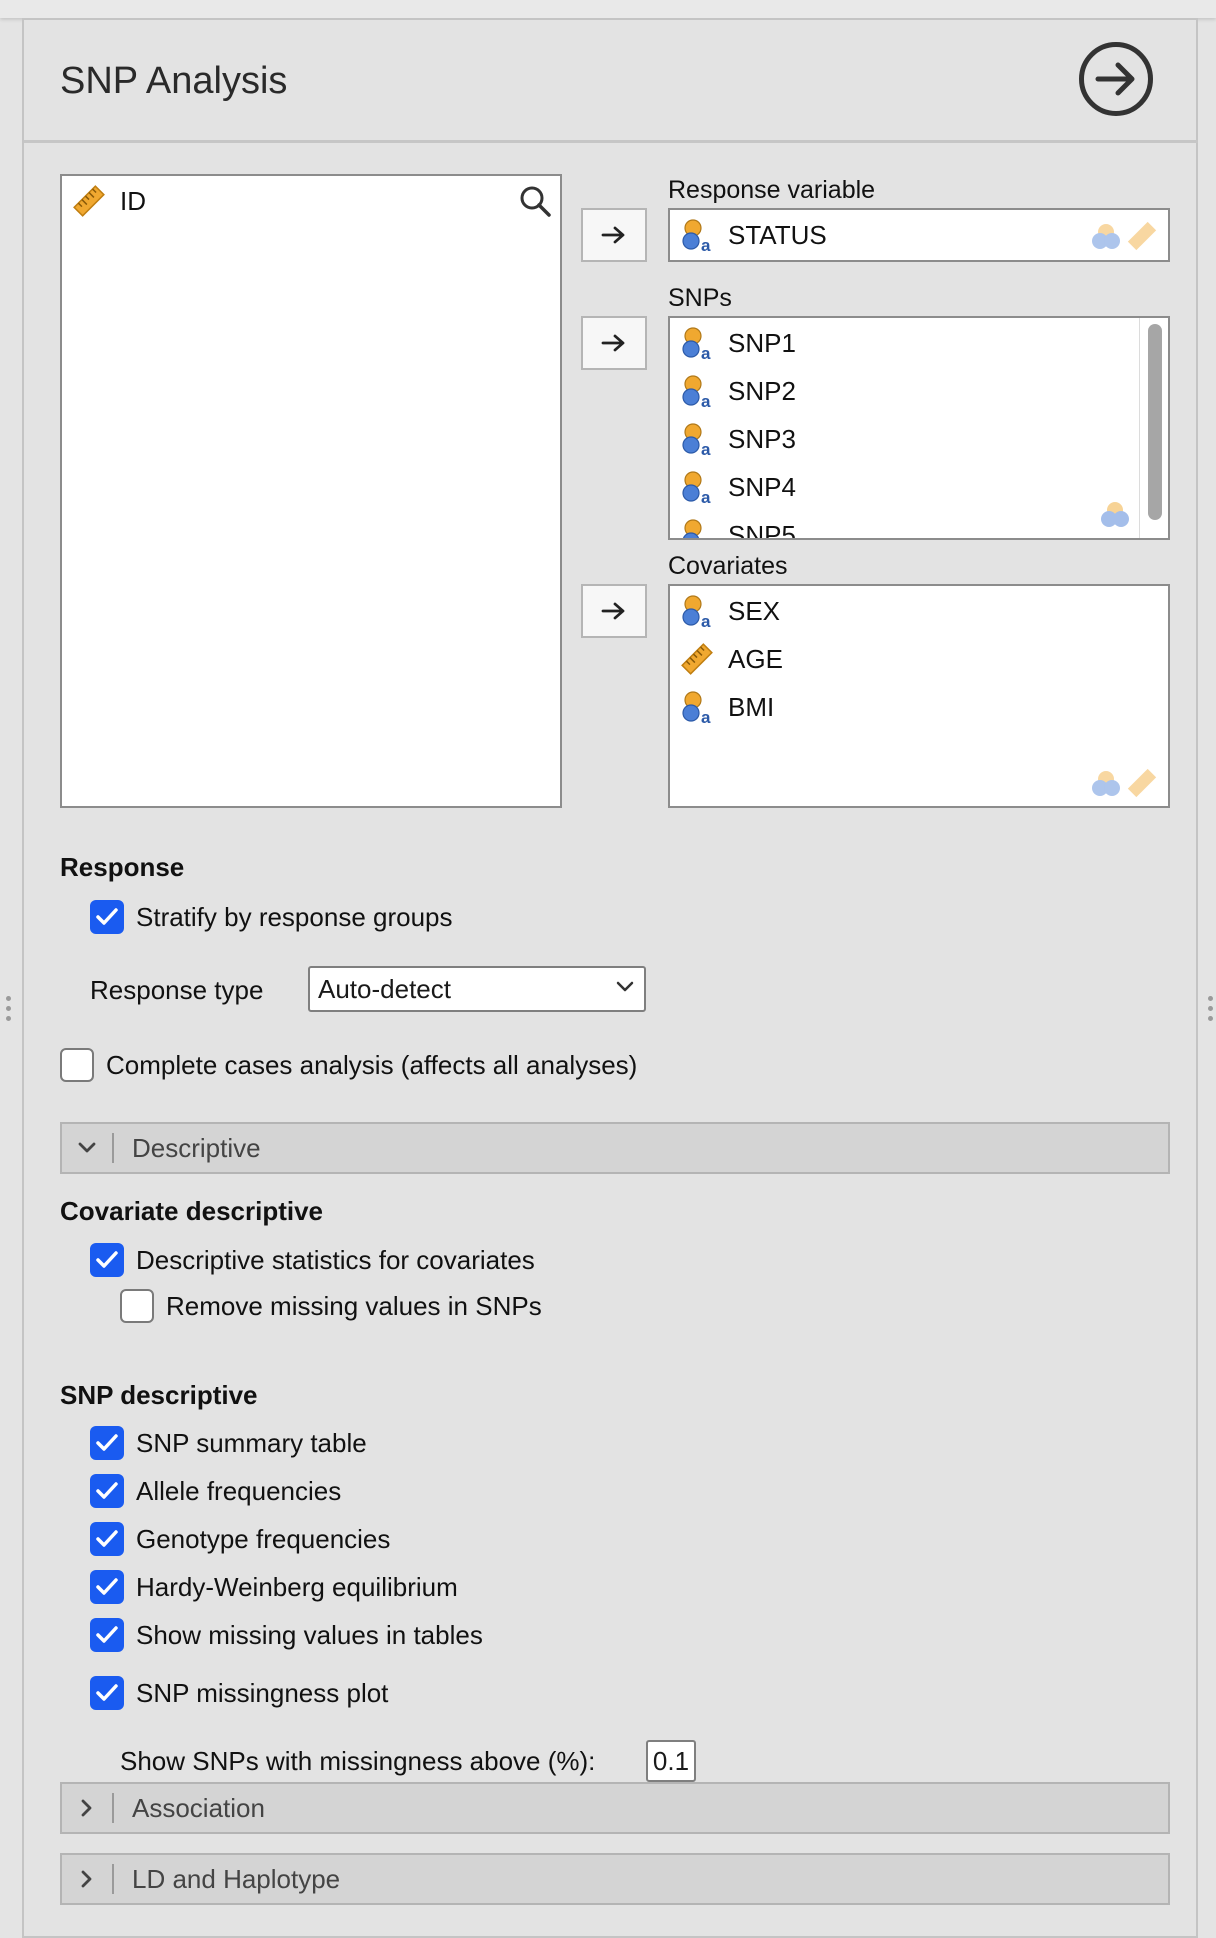 This screenshot has width=1216, height=1938. What do you see at coordinates (137, 1306) in the screenshot?
I see `remove-missing-checkbox` at bounding box center [137, 1306].